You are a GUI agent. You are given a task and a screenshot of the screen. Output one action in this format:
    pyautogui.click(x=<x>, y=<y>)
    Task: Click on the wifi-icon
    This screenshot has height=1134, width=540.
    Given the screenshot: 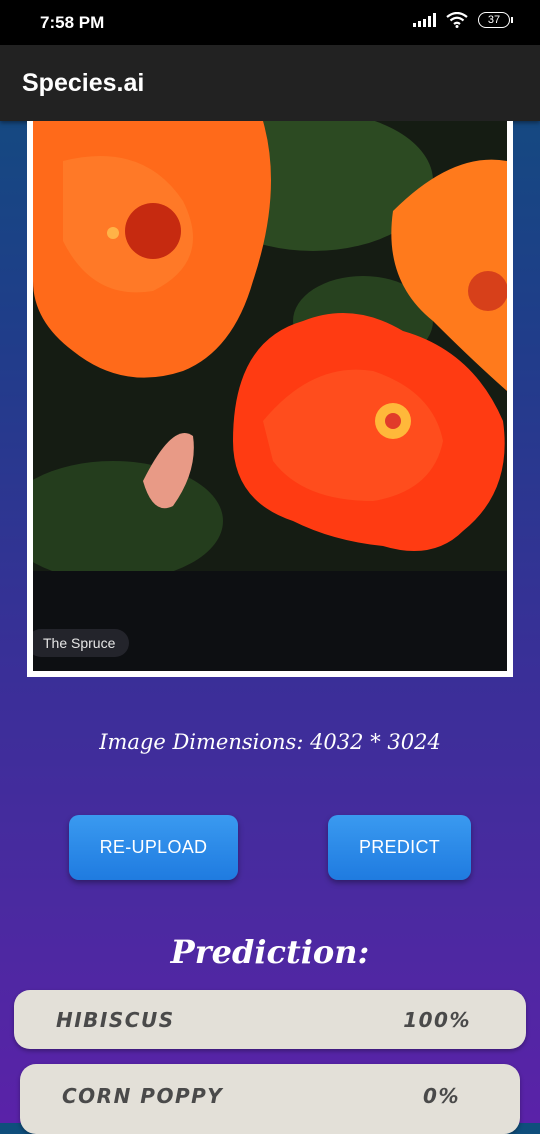 What is the action you would take?
    pyautogui.click(x=457, y=20)
    